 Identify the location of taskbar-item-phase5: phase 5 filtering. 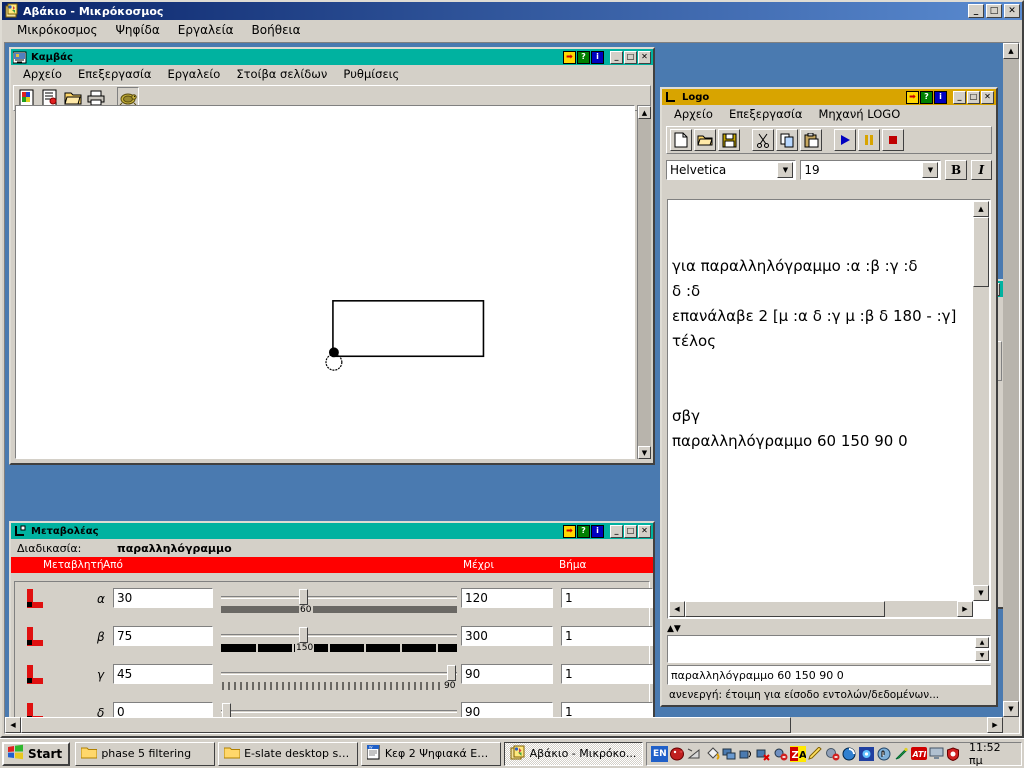
(145, 753).